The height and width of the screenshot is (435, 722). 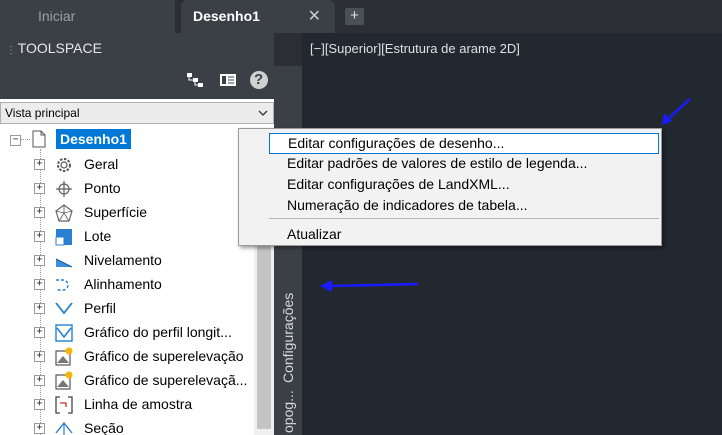 What do you see at coordinates (144, 165) in the screenshot?
I see `tree-item-geral: + Geral` at bounding box center [144, 165].